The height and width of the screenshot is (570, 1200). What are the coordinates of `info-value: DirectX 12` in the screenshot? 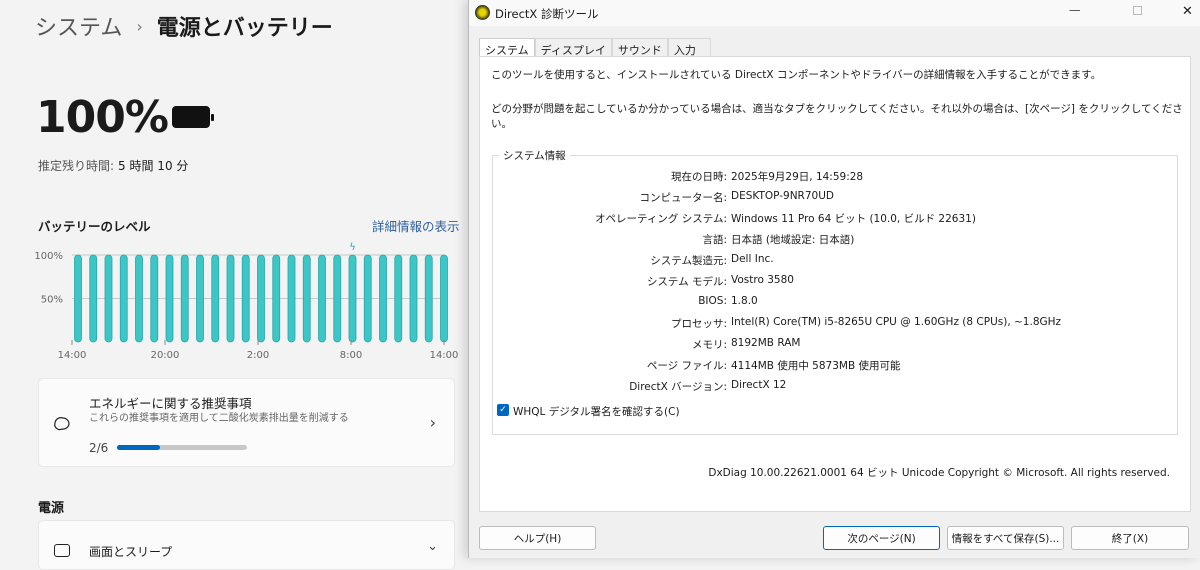 It's located at (759, 385).